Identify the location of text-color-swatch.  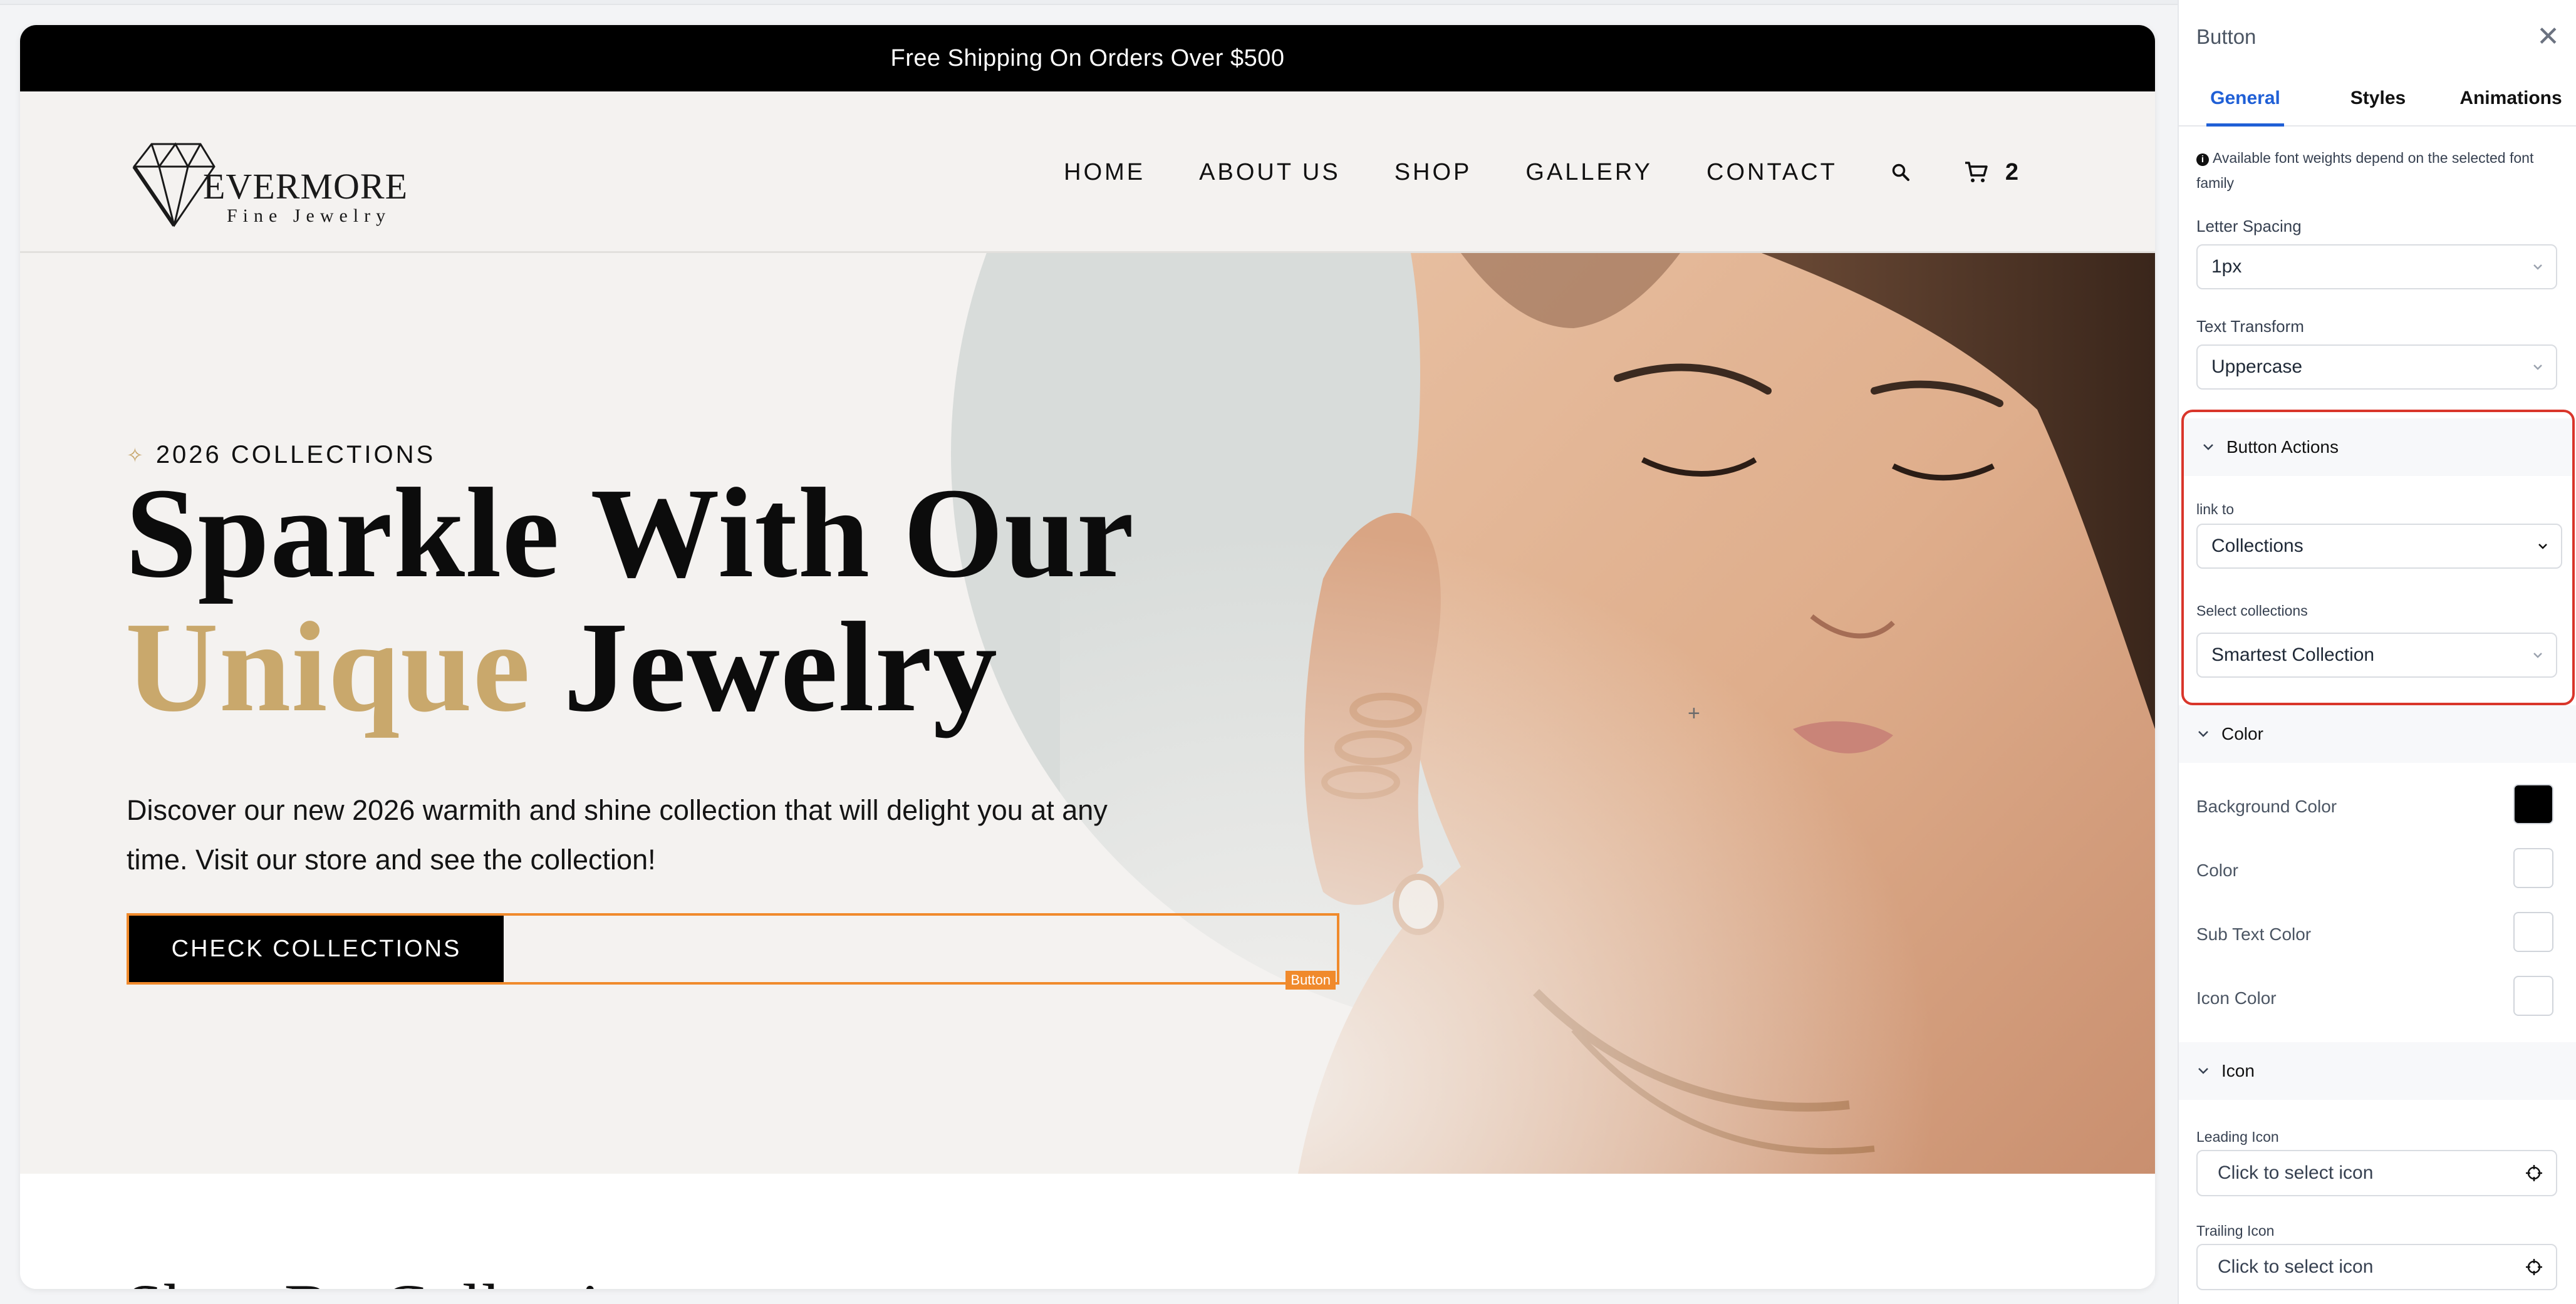
(2533, 868).